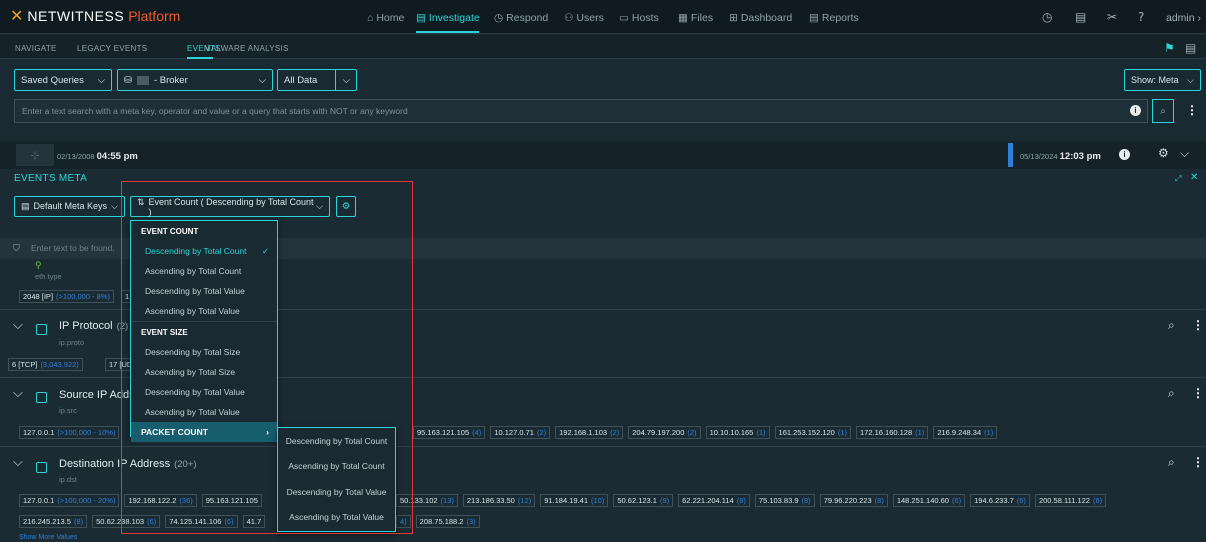  Describe the element at coordinates (683, 18) in the screenshot. I see `files-icon: ▦` at that location.